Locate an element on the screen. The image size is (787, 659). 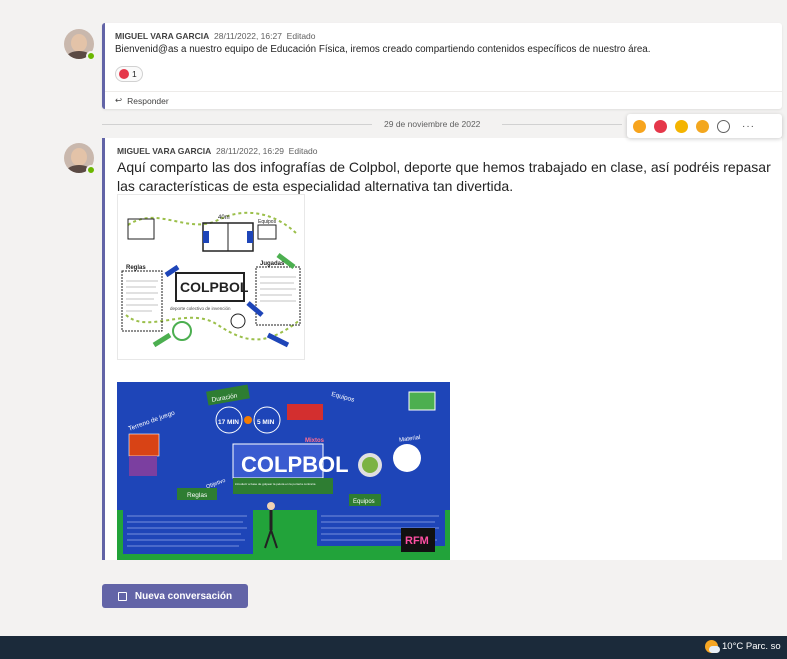
weather-text: 10°C Parc. so is located at coordinates (751, 646).